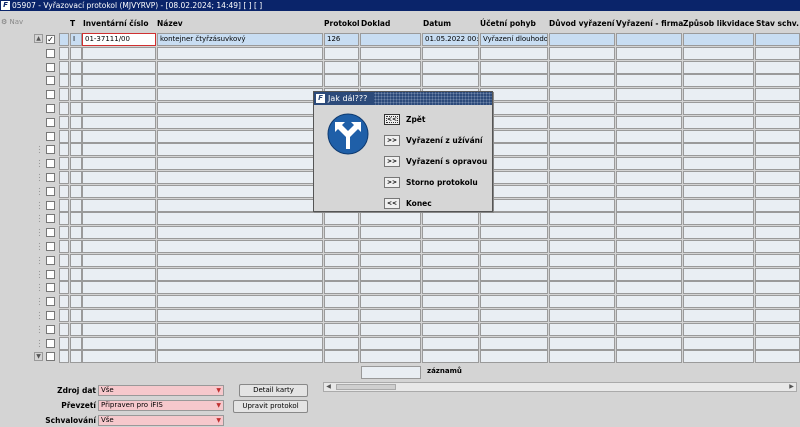 This screenshot has width=800, height=427. What do you see at coordinates (649, 23) in the screenshot?
I see `column-header-vyrazeni-firma: Vyřazení - firma` at bounding box center [649, 23].